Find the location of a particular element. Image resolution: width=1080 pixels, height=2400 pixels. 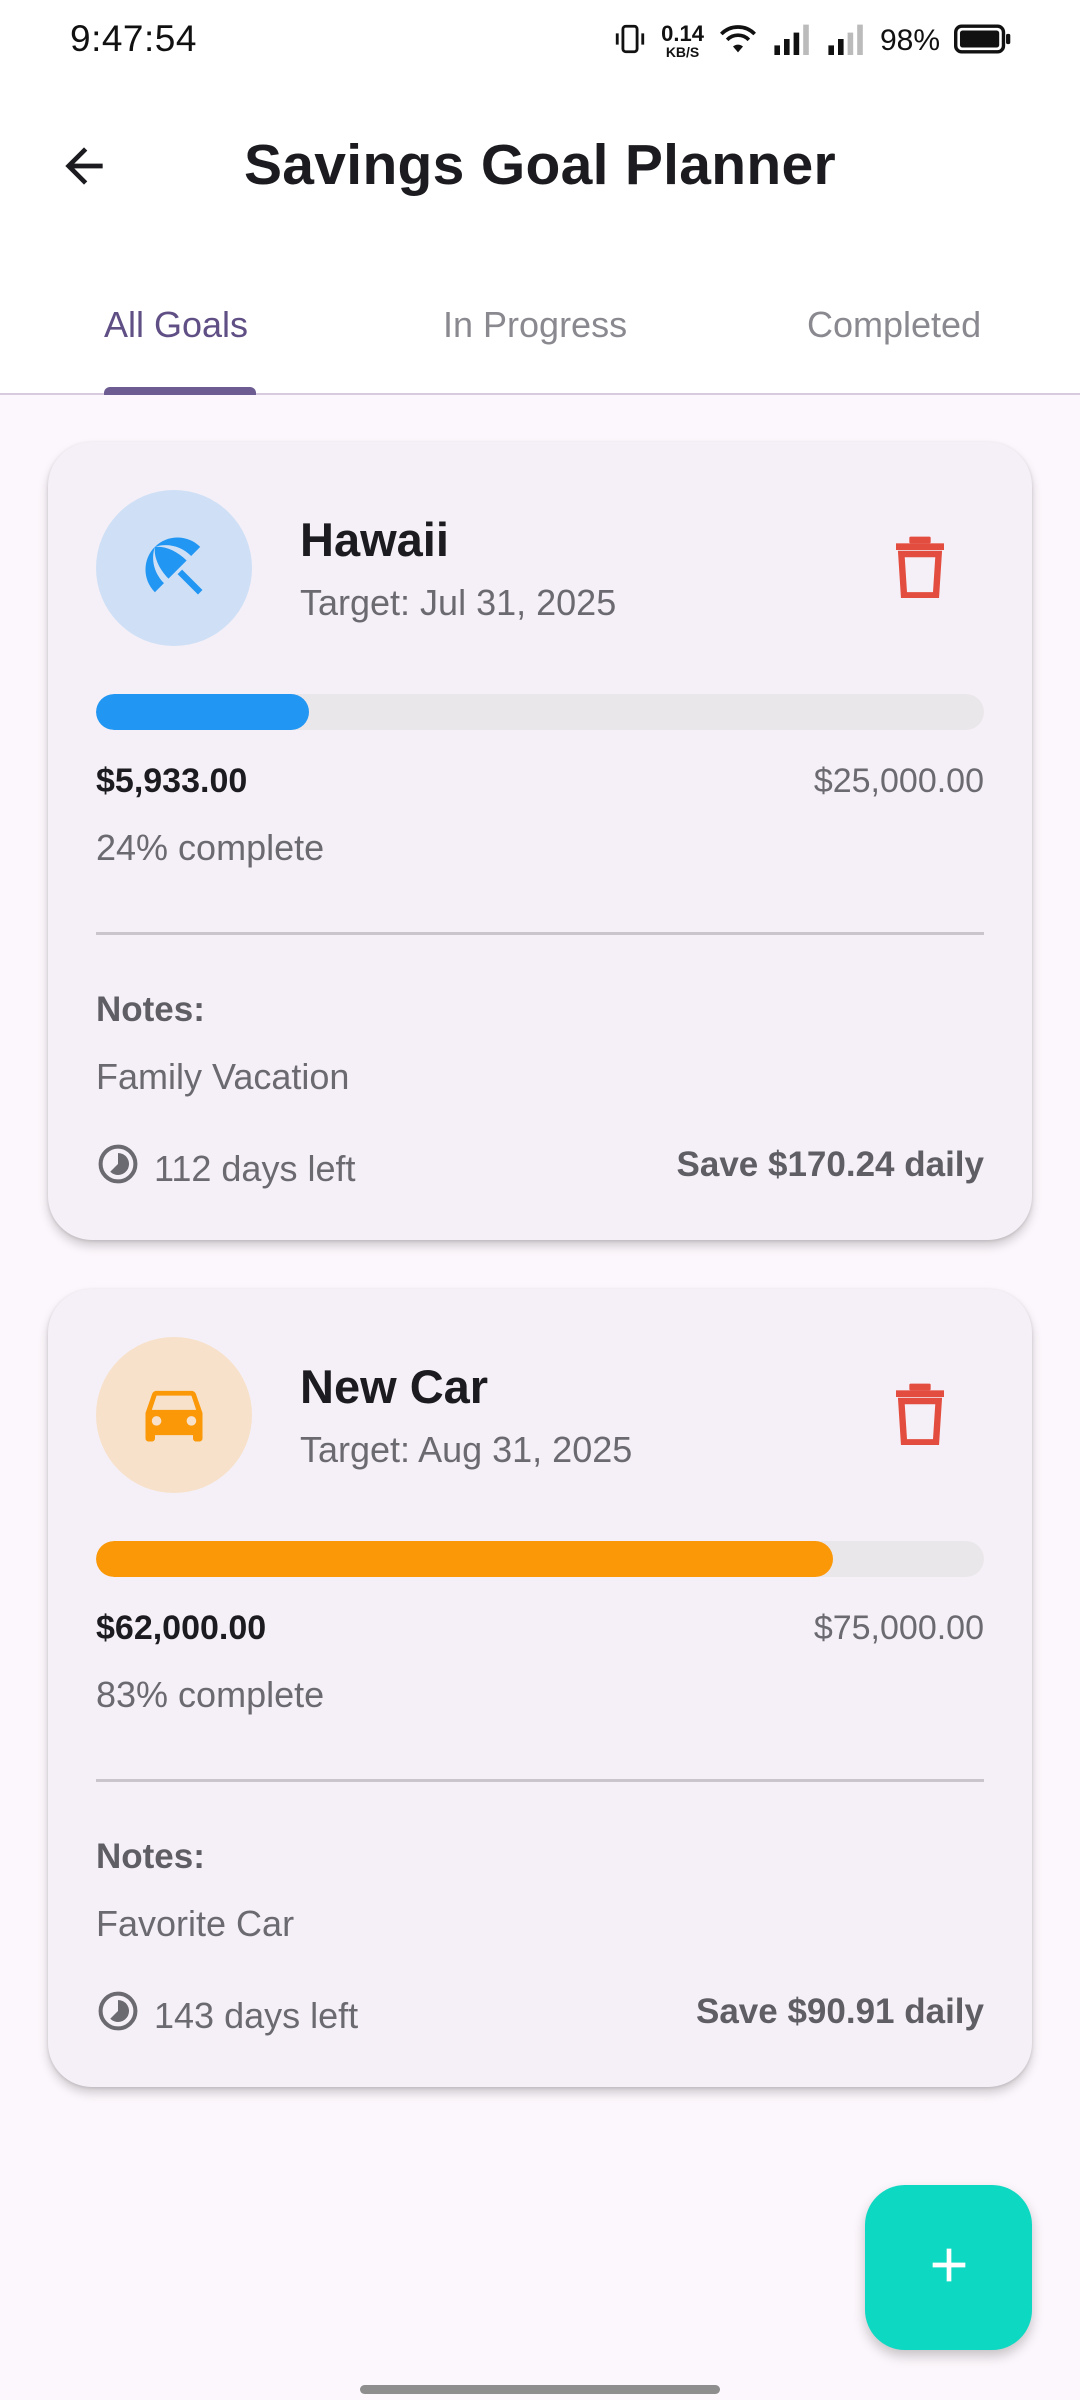

battery-percent: 98% is located at coordinates (909, 40).